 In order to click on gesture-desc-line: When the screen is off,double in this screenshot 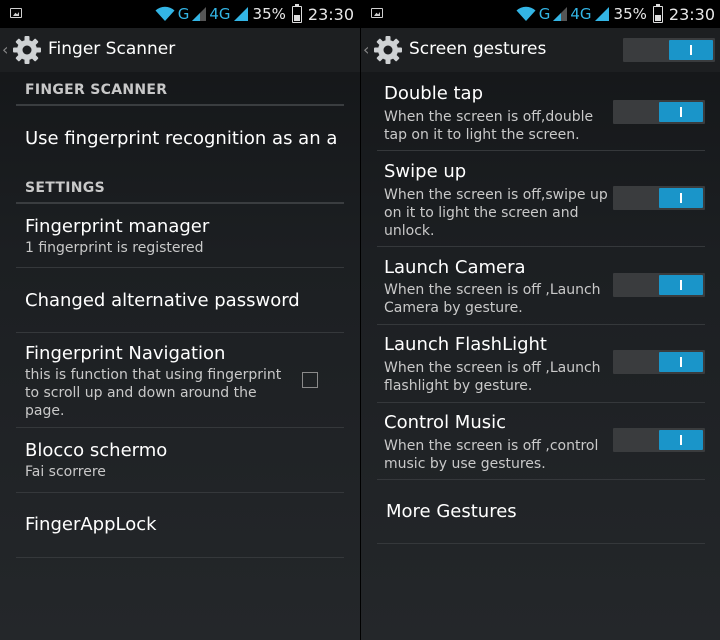, I will do `click(489, 117)`.